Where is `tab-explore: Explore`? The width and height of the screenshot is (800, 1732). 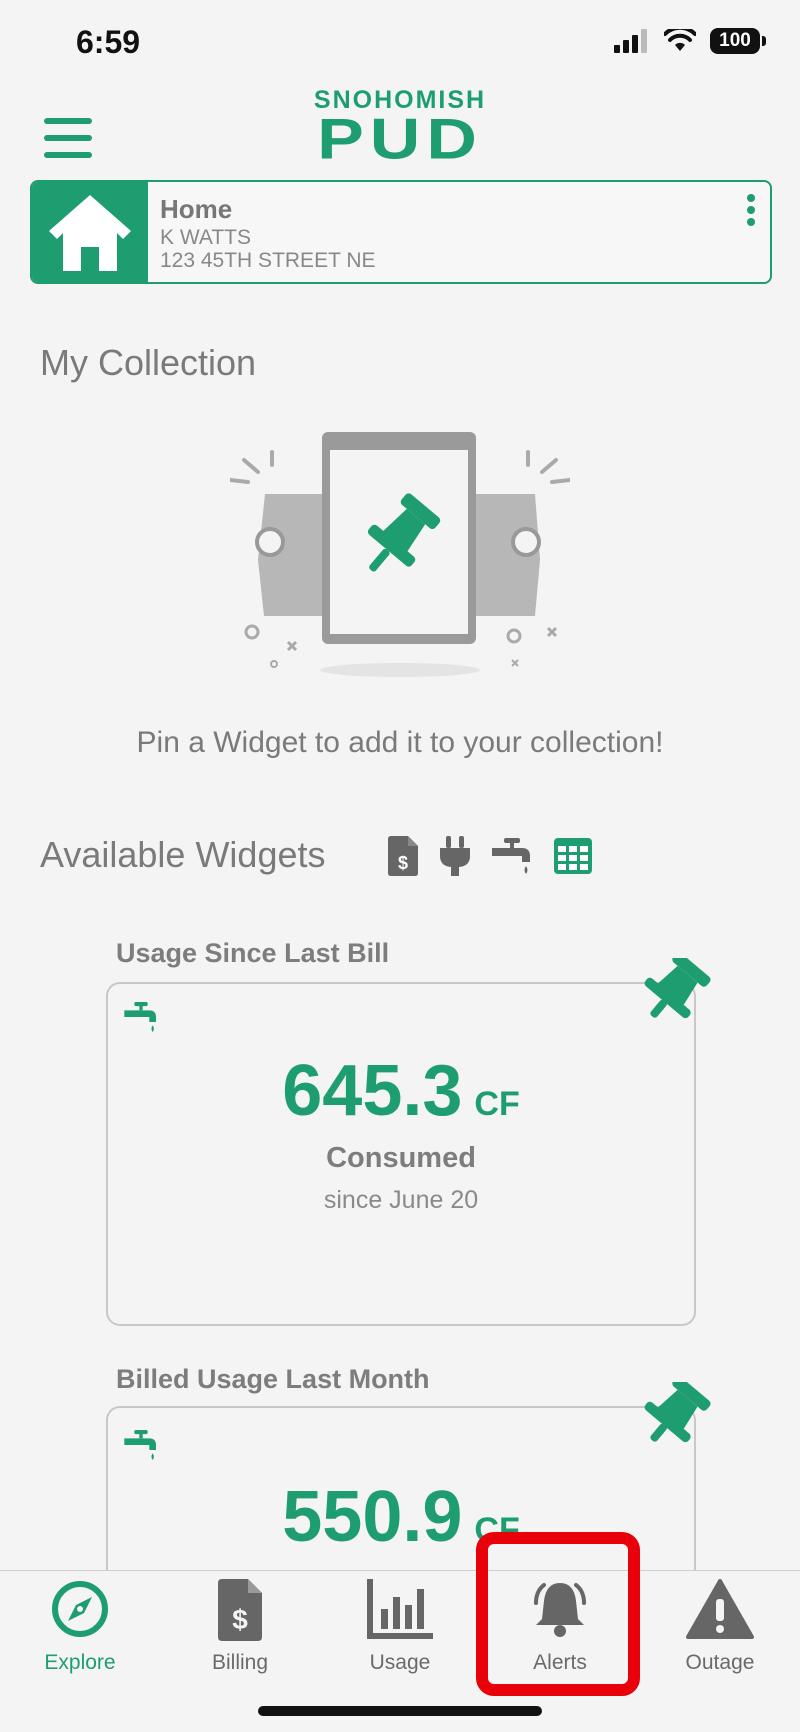 tab-explore: Explore is located at coordinates (80, 1626).